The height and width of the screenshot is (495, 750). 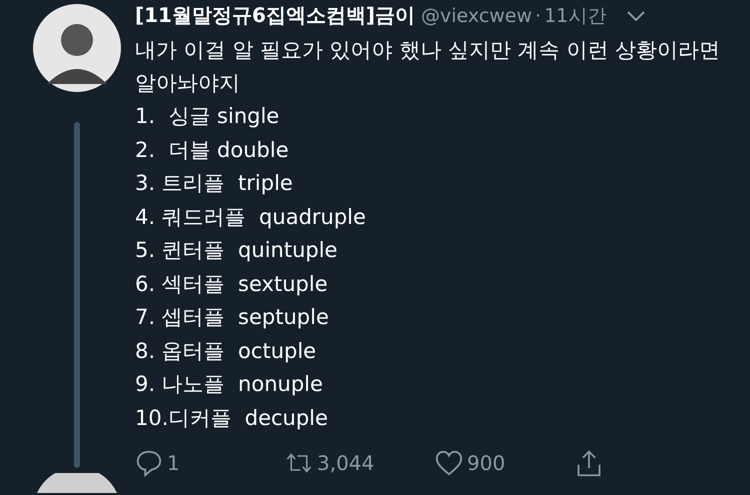 I want to click on timestamp: 11시간, so click(x=575, y=16).